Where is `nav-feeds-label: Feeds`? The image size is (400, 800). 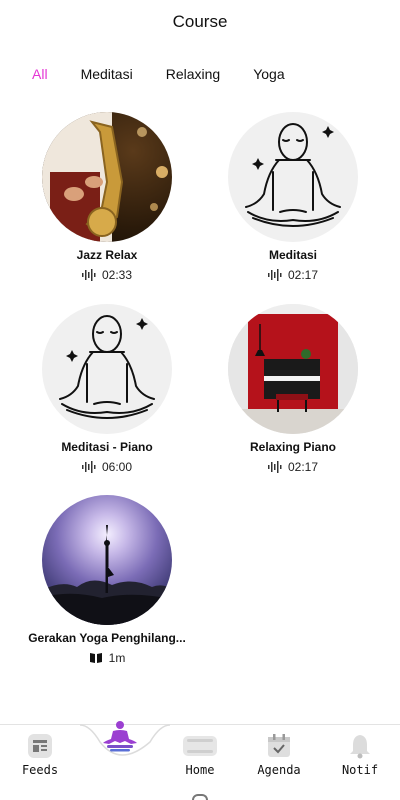 nav-feeds-label: Feeds is located at coordinates (40, 770).